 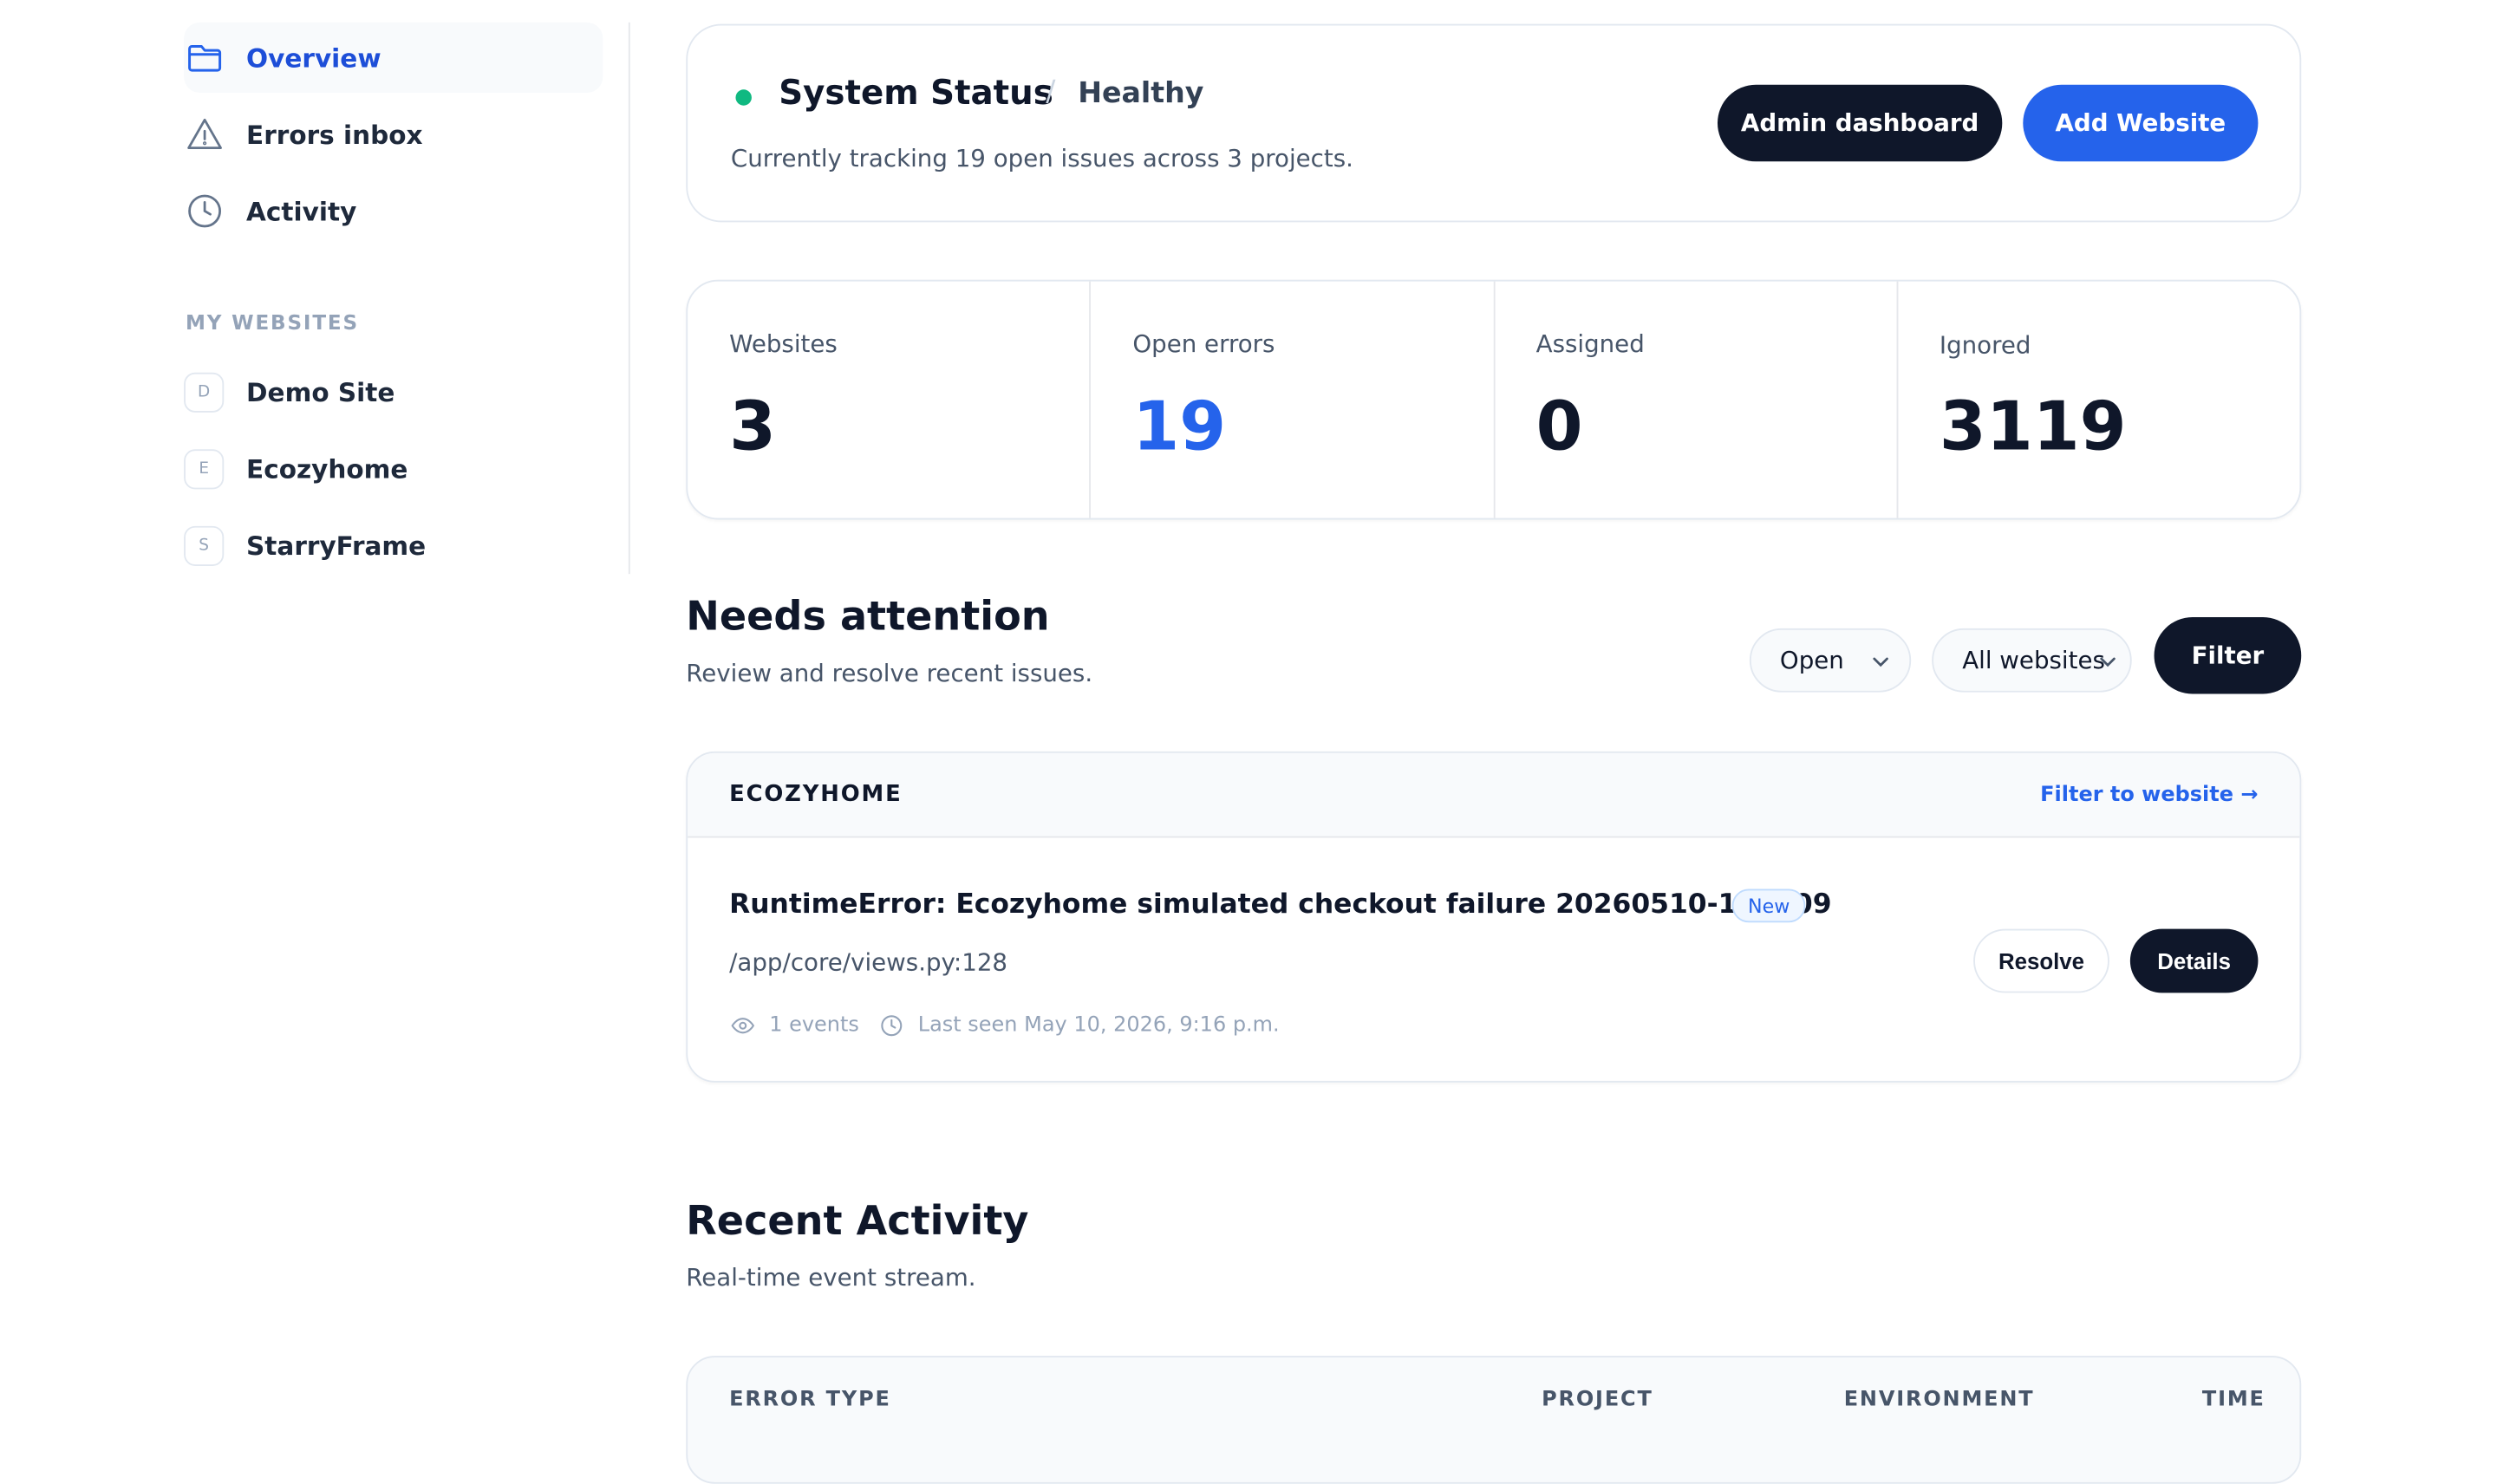 What do you see at coordinates (743, 1026) in the screenshot?
I see `eye-icon` at bounding box center [743, 1026].